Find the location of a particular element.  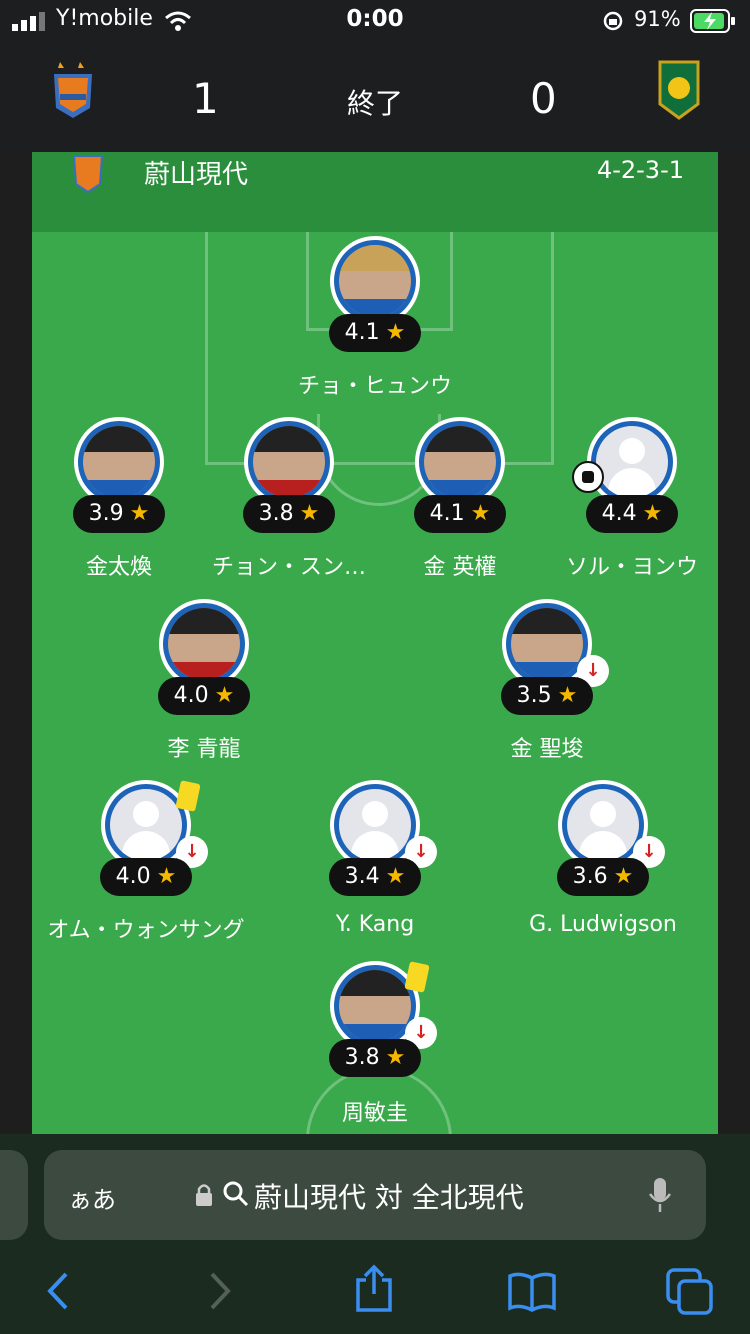

player-card: ↓ 3.6 ★ G. Ludwigson is located at coordinates (600, 860).